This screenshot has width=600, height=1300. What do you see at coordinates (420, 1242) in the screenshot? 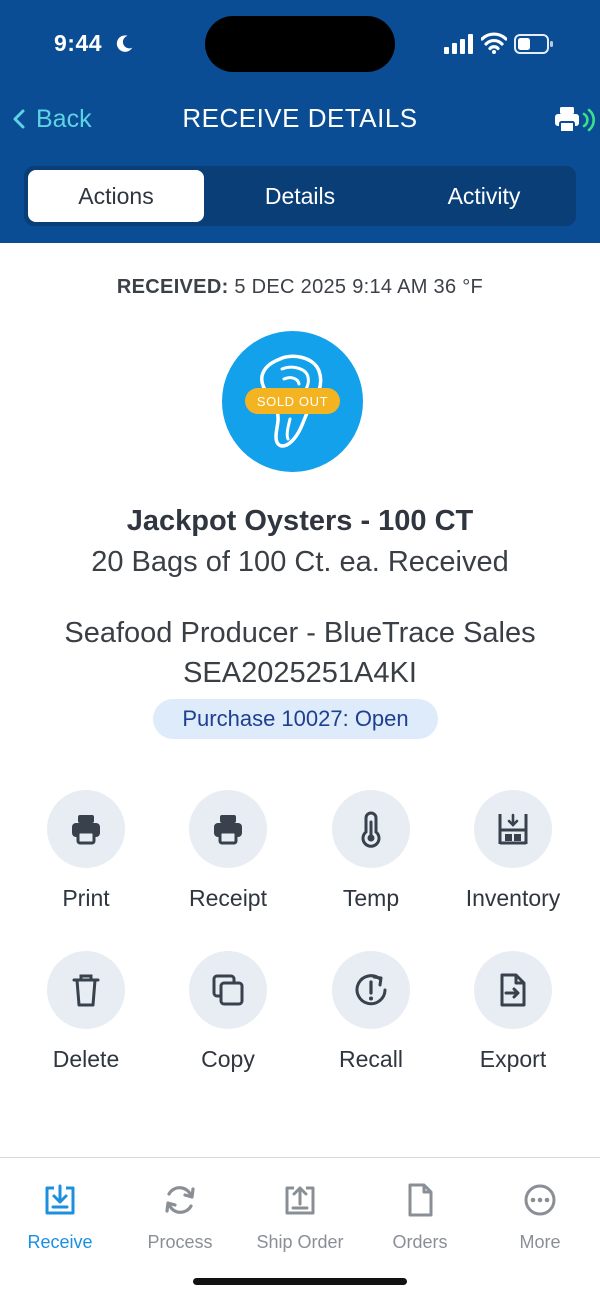
I see `tab-orders-label: Orders` at bounding box center [420, 1242].